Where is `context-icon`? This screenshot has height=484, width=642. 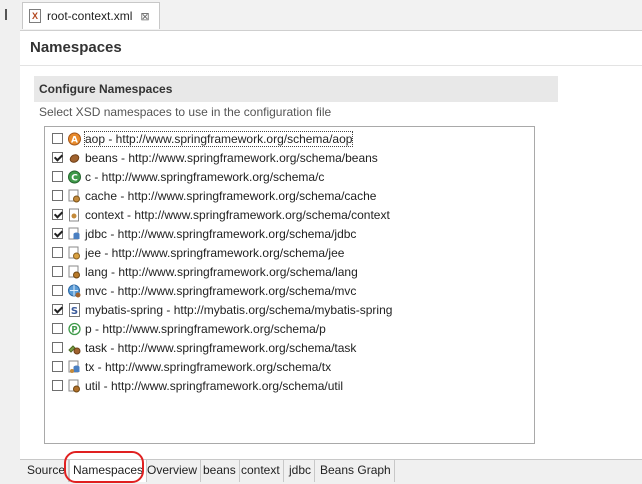
context-icon is located at coordinates (74, 215).